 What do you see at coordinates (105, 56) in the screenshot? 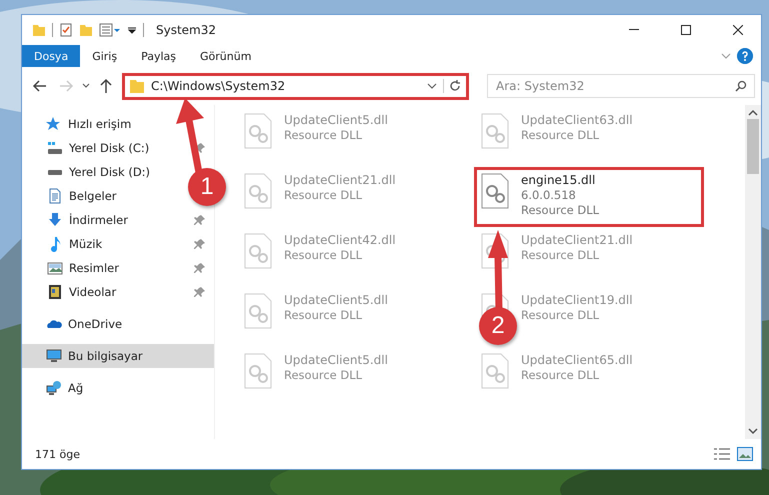
I see `ribbon-tab: Giriş` at bounding box center [105, 56].